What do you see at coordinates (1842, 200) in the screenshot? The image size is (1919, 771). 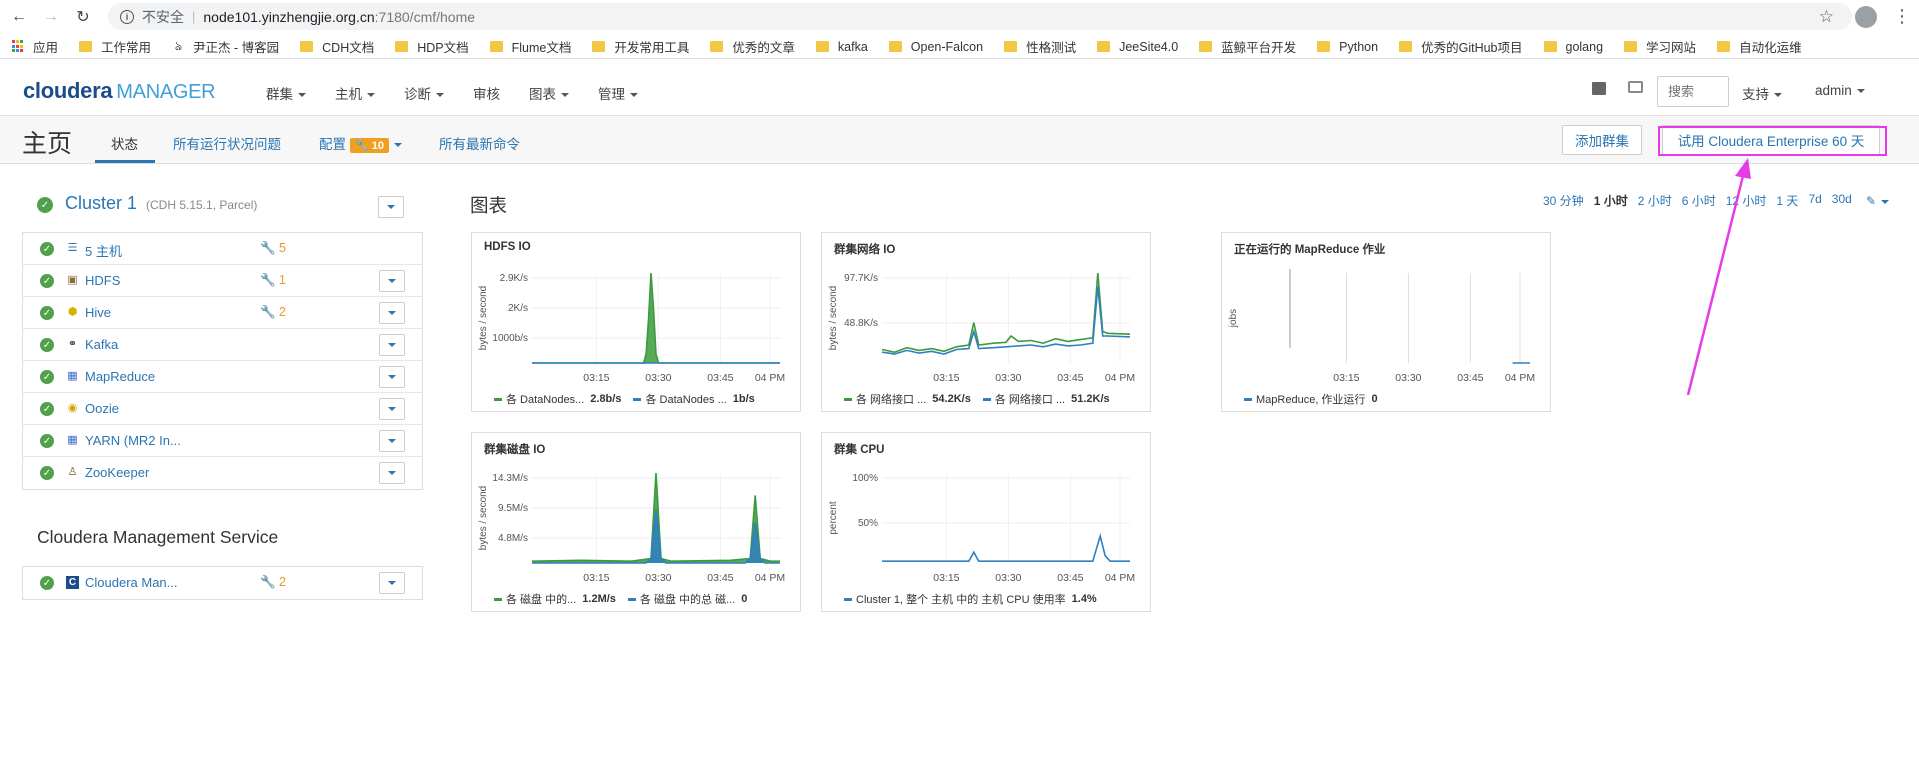 I see `time-range-option: 30d` at bounding box center [1842, 200].